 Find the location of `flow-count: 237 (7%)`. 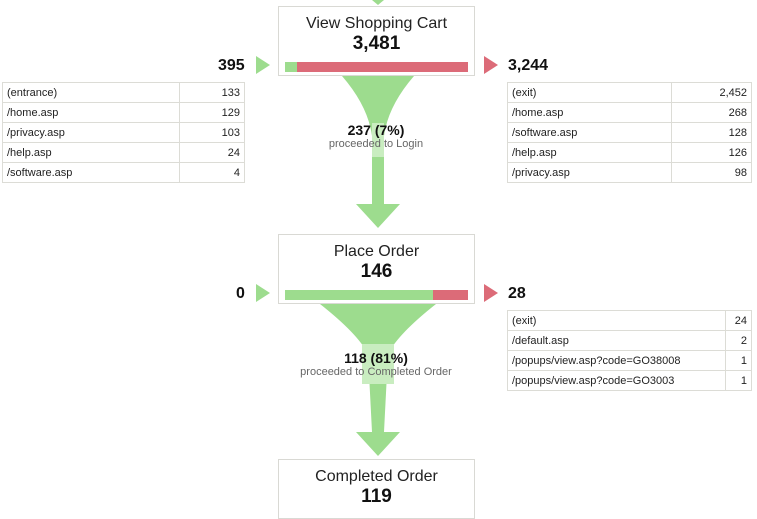

flow-count: 237 (7%) is located at coordinates (376, 130).